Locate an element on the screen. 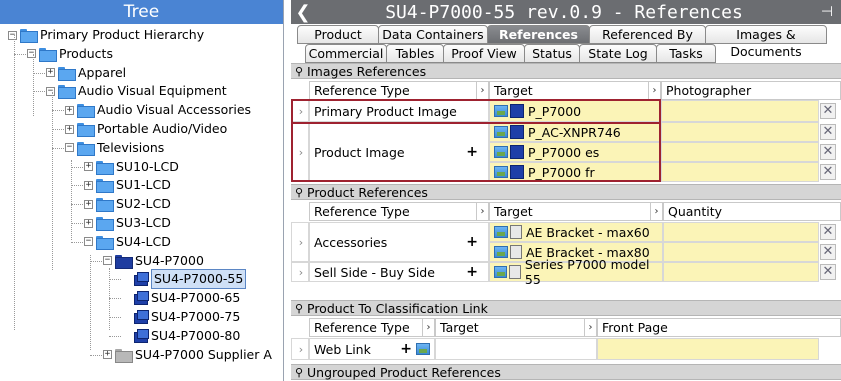 The image size is (841, 381). tree-node: + SU1-LCD is located at coordinates (127, 185).